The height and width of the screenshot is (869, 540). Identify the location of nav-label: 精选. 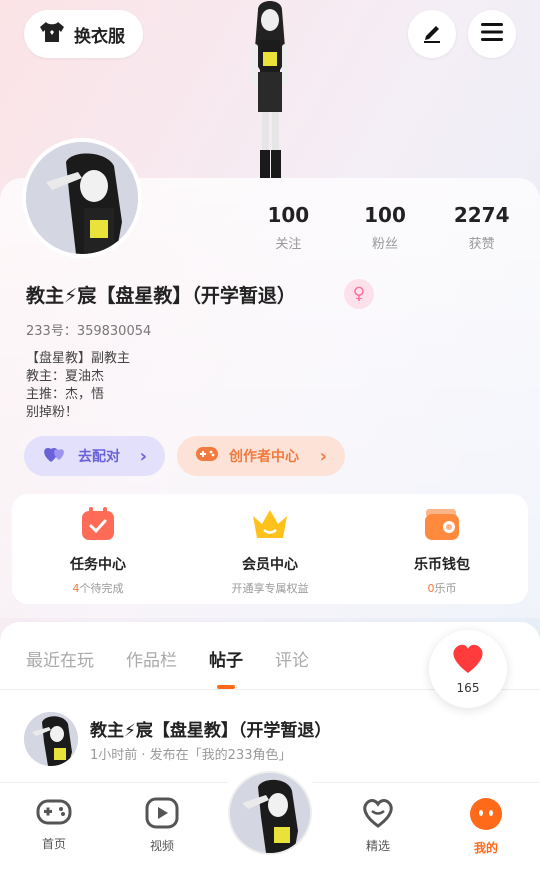
(377, 846).